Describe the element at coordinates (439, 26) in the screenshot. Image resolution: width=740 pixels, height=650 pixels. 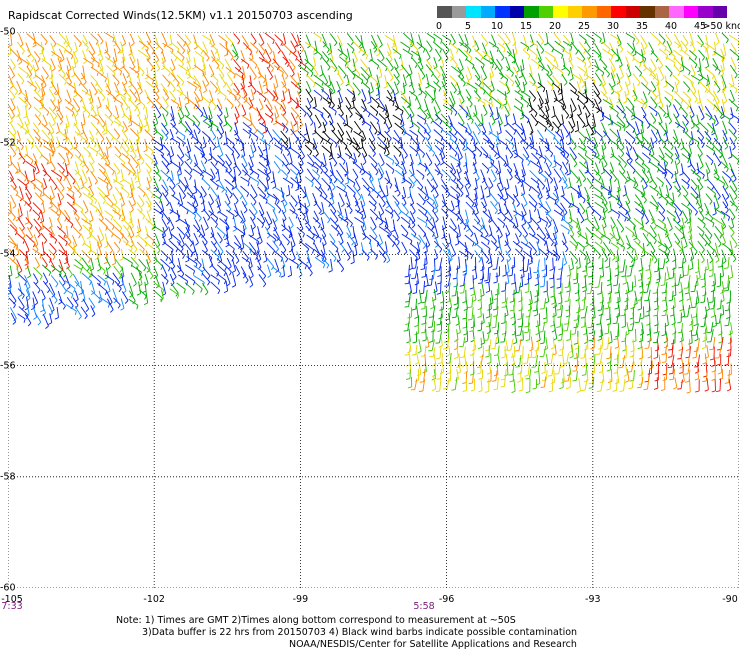
I see `legend-label: 0` at that location.